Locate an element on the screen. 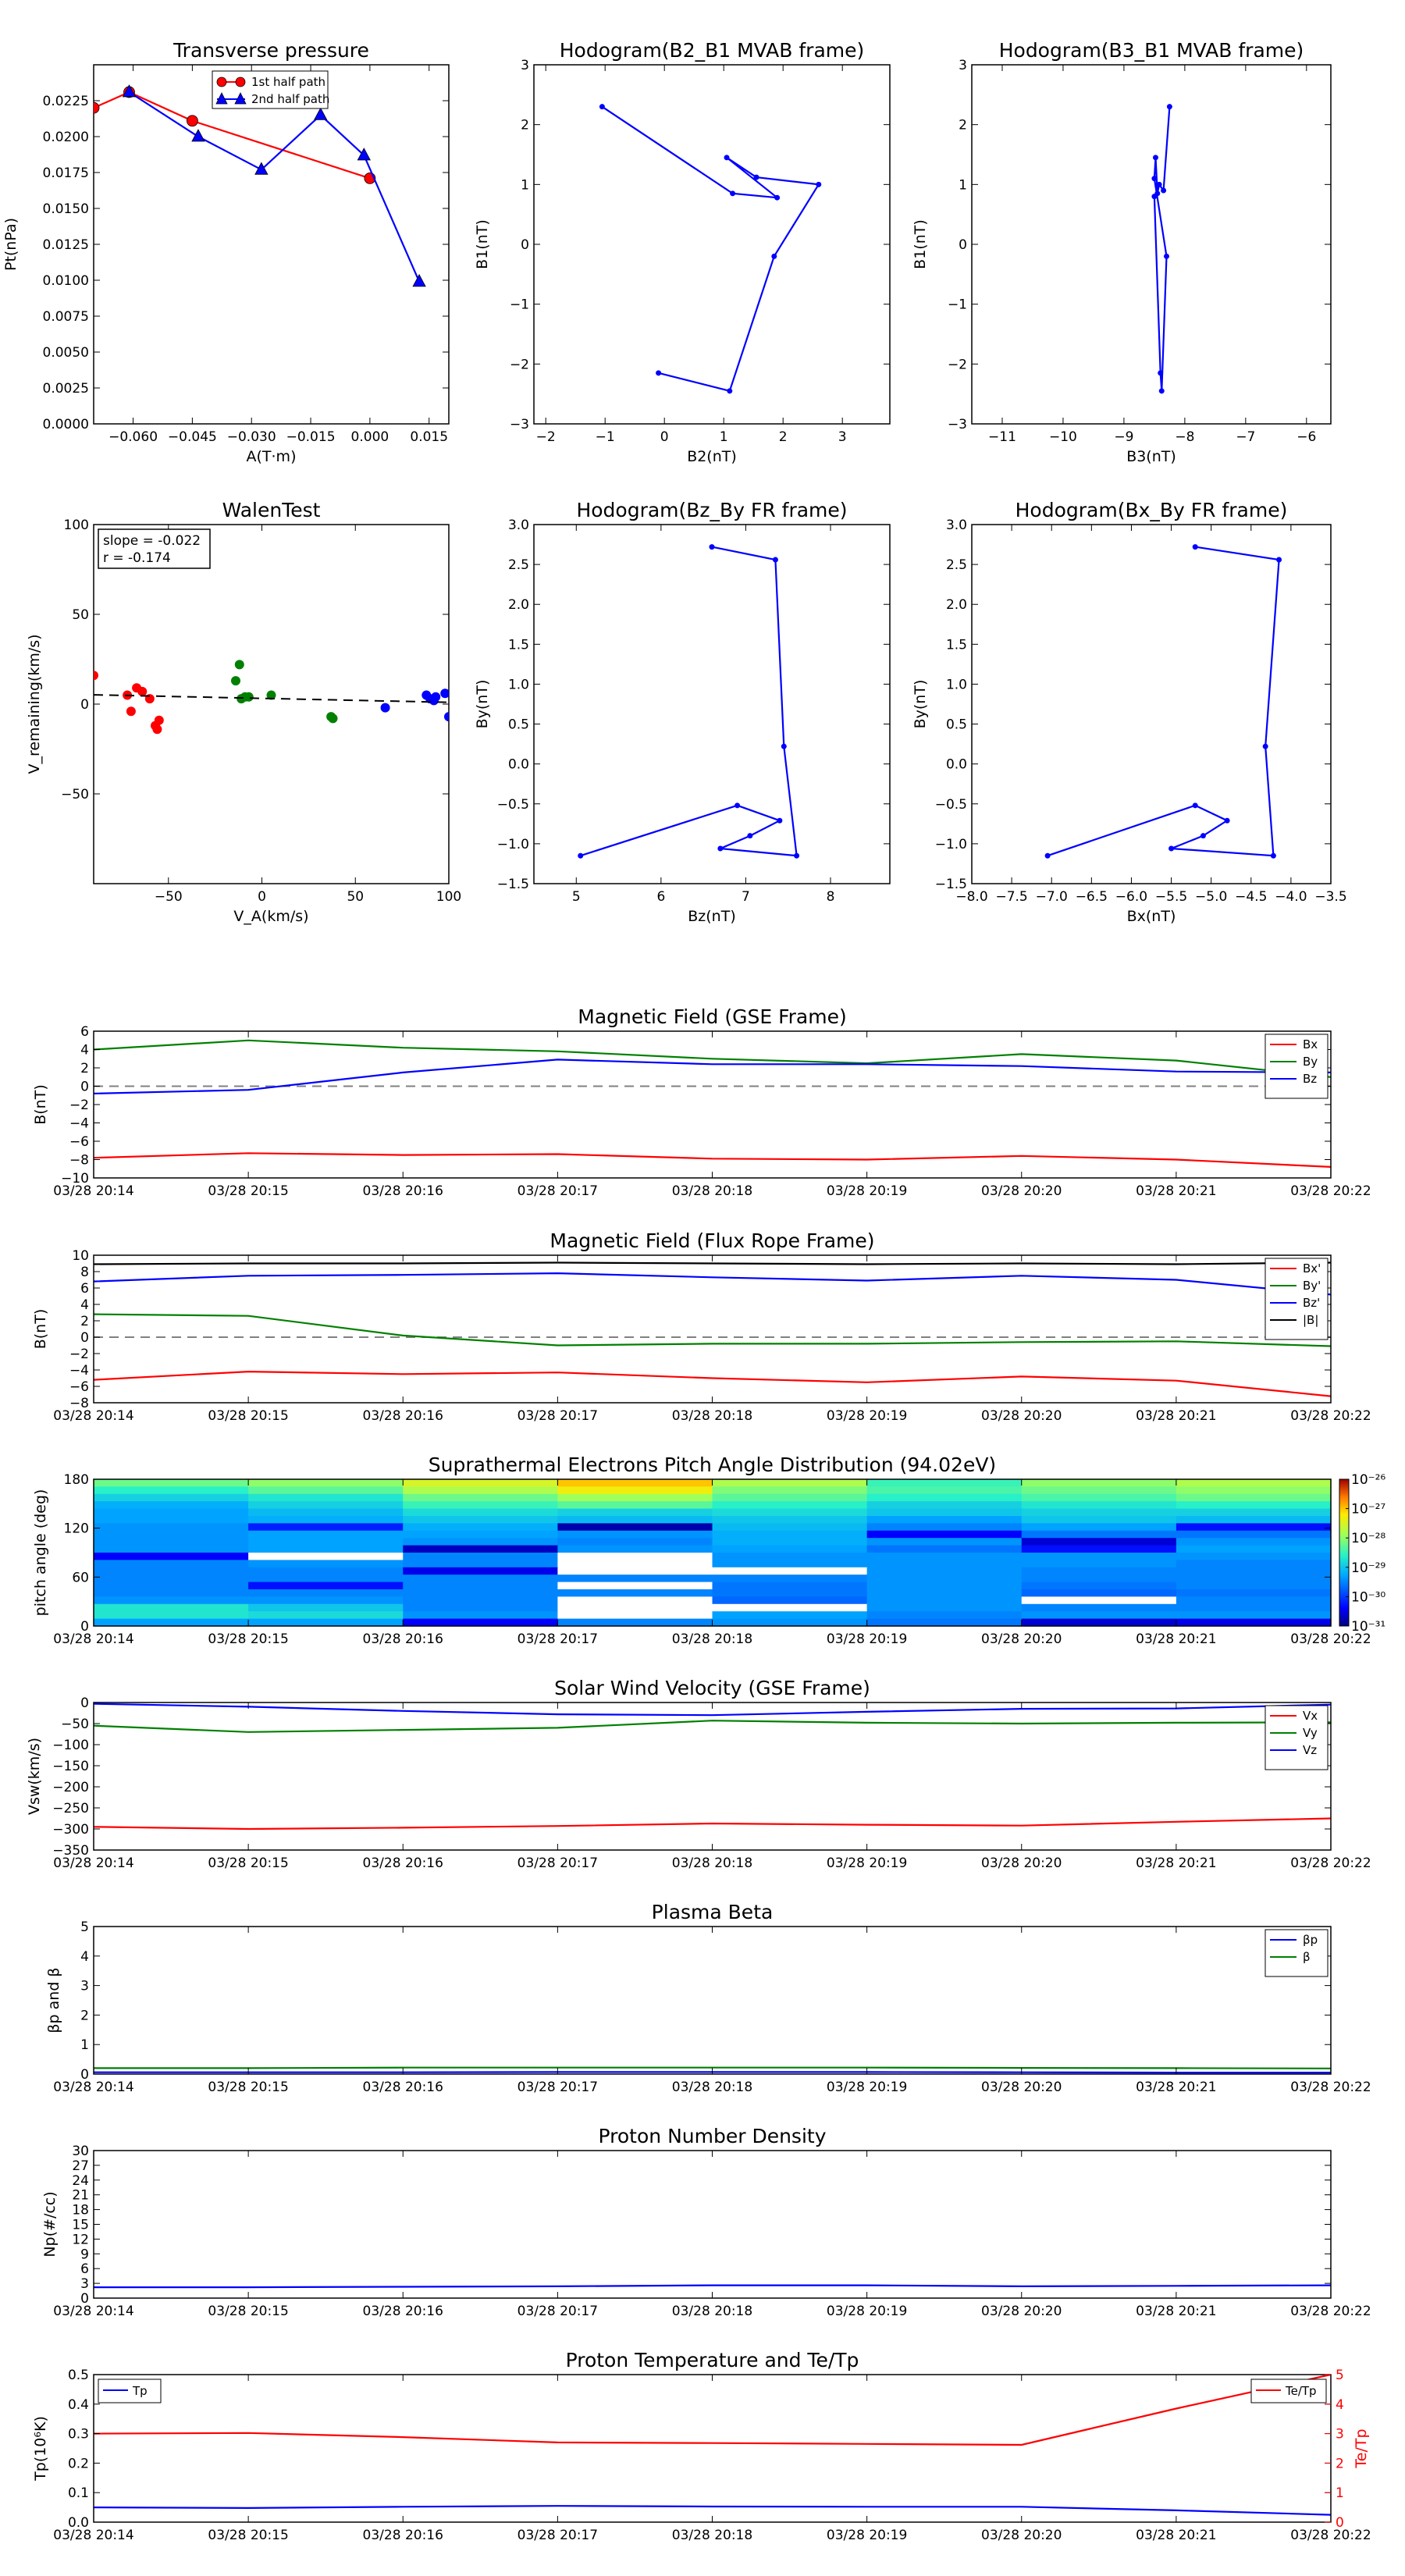 This screenshot has width=1405, height=2576. y-tick-label: 6 is located at coordinates (85, 2269).